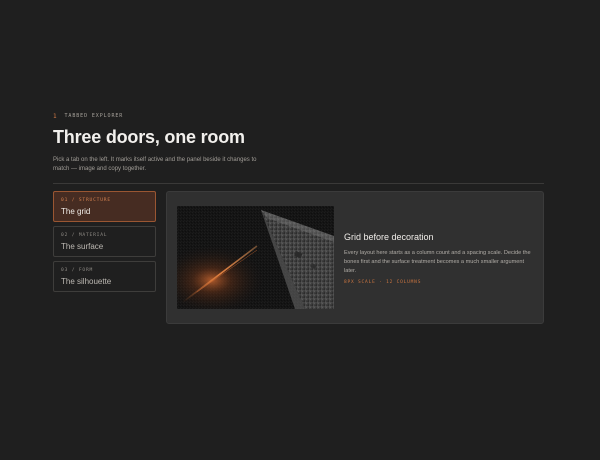 Image resolution: width=600 pixels, height=460 pixels. Describe the element at coordinates (104, 276) in the screenshot. I see `tab-the-silhouette: 03 / FORM The silhouette` at that location.